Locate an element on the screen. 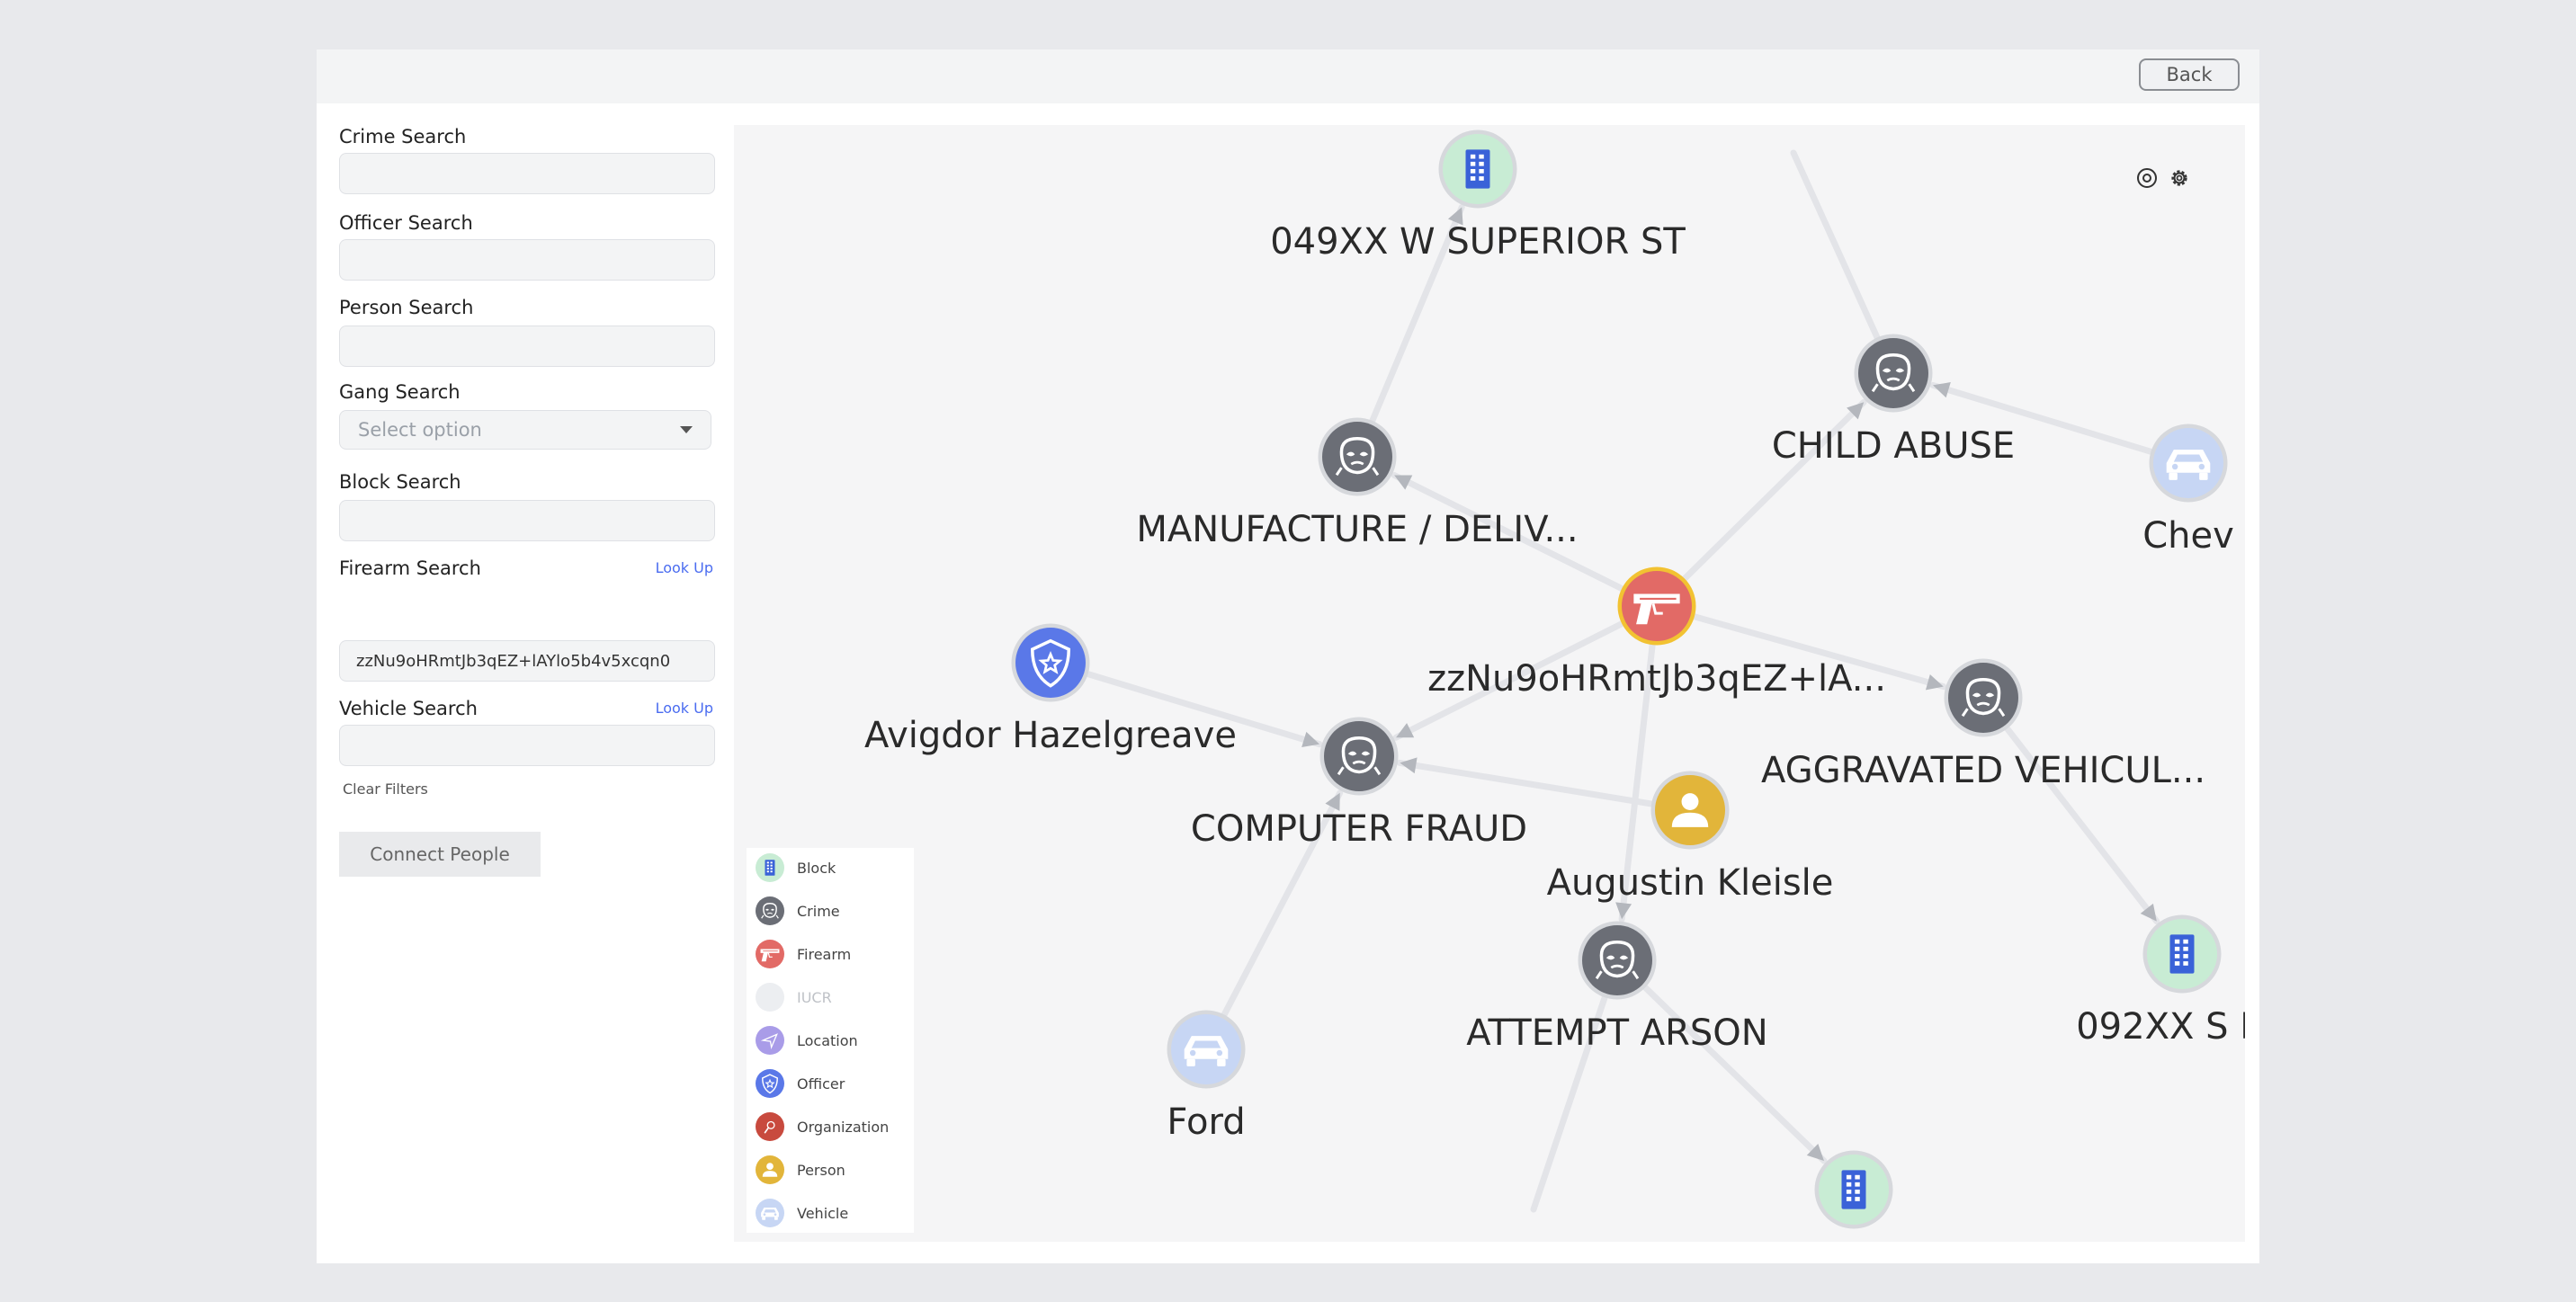  node-label: ATTEMPT ARSON is located at coordinates (1616, 1033).